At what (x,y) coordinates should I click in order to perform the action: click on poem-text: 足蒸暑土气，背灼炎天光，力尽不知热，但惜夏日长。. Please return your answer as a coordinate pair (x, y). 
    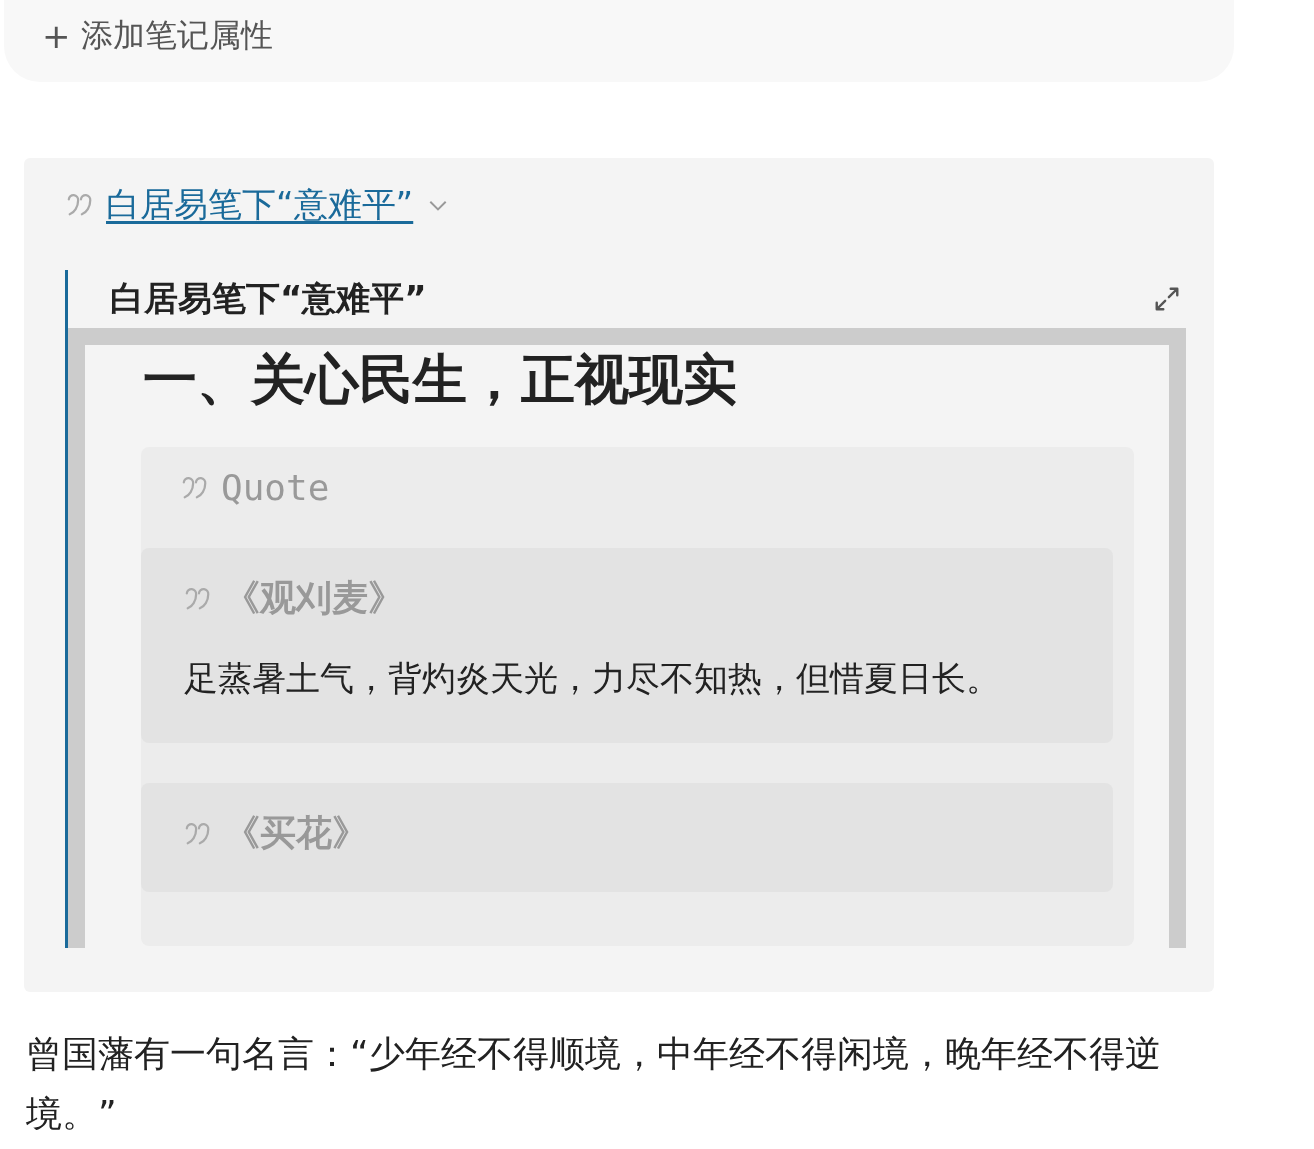
    Looking at the image, I should click on (592, 678).